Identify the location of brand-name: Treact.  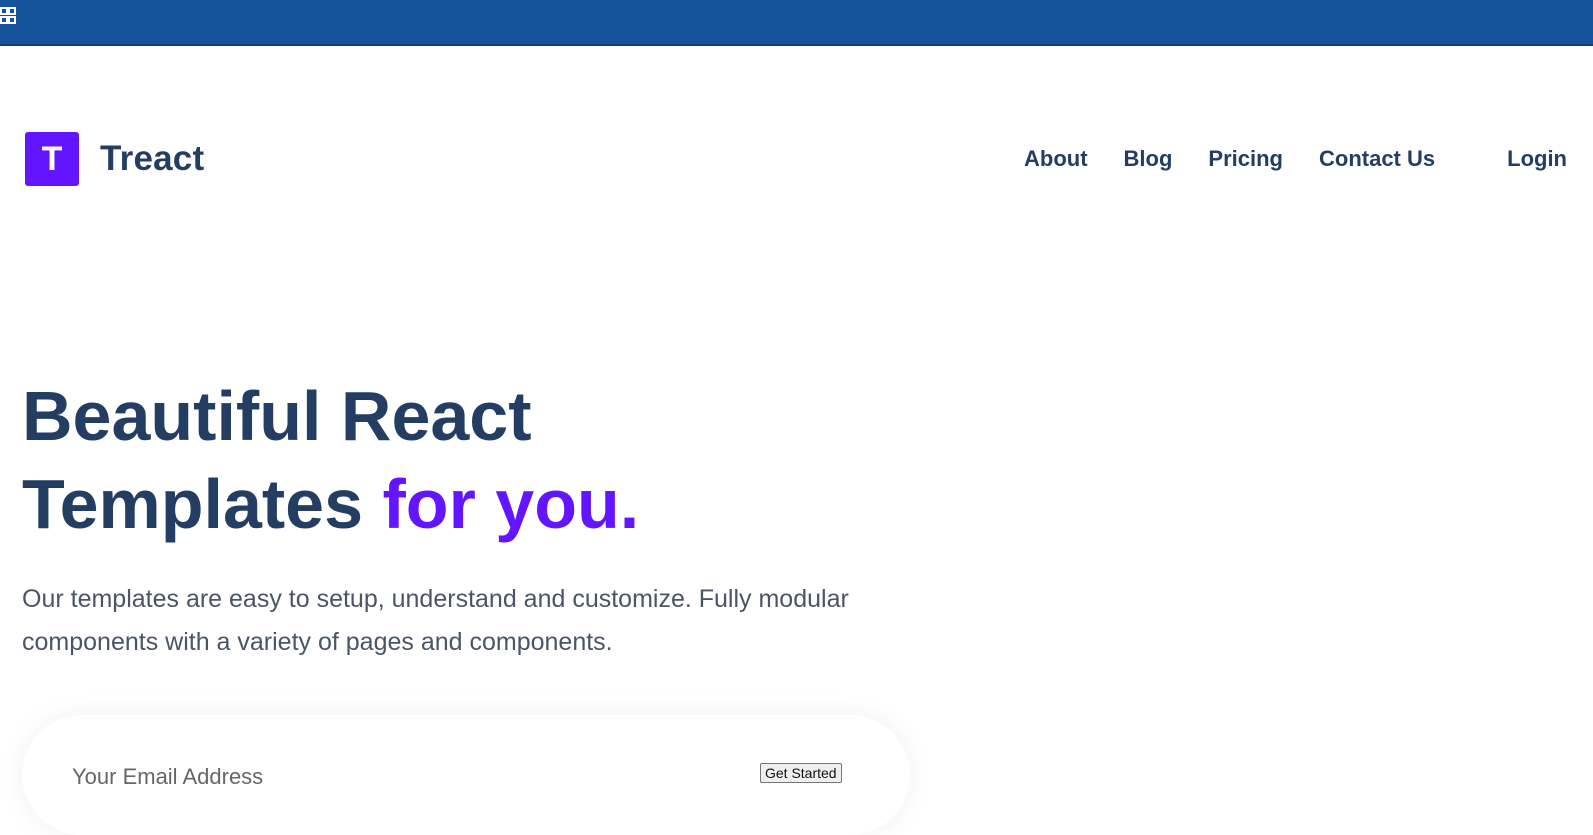
(152, 158).